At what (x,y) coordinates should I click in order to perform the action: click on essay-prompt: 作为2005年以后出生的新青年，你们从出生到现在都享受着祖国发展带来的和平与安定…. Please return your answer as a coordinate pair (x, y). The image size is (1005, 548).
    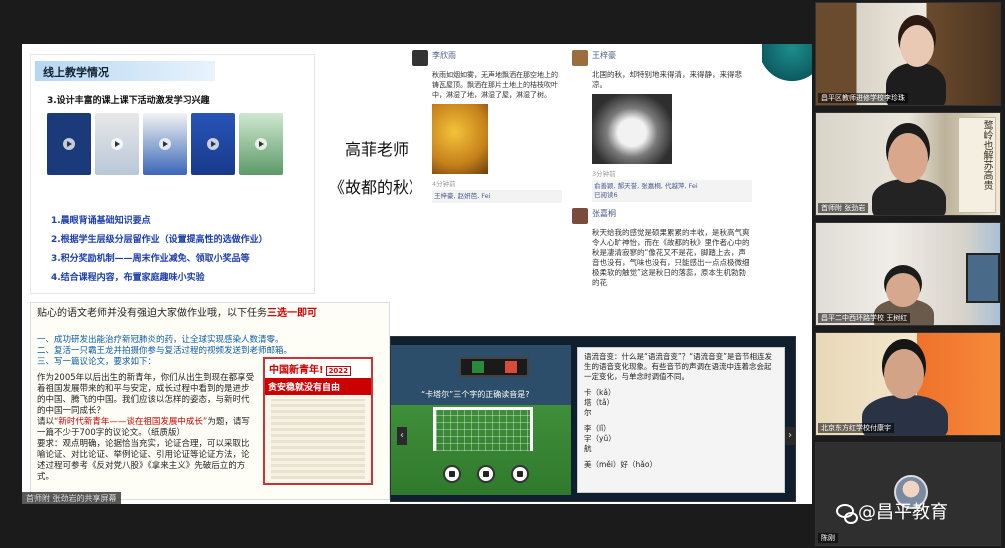
    Looking at the image, I should click on (147, 428).